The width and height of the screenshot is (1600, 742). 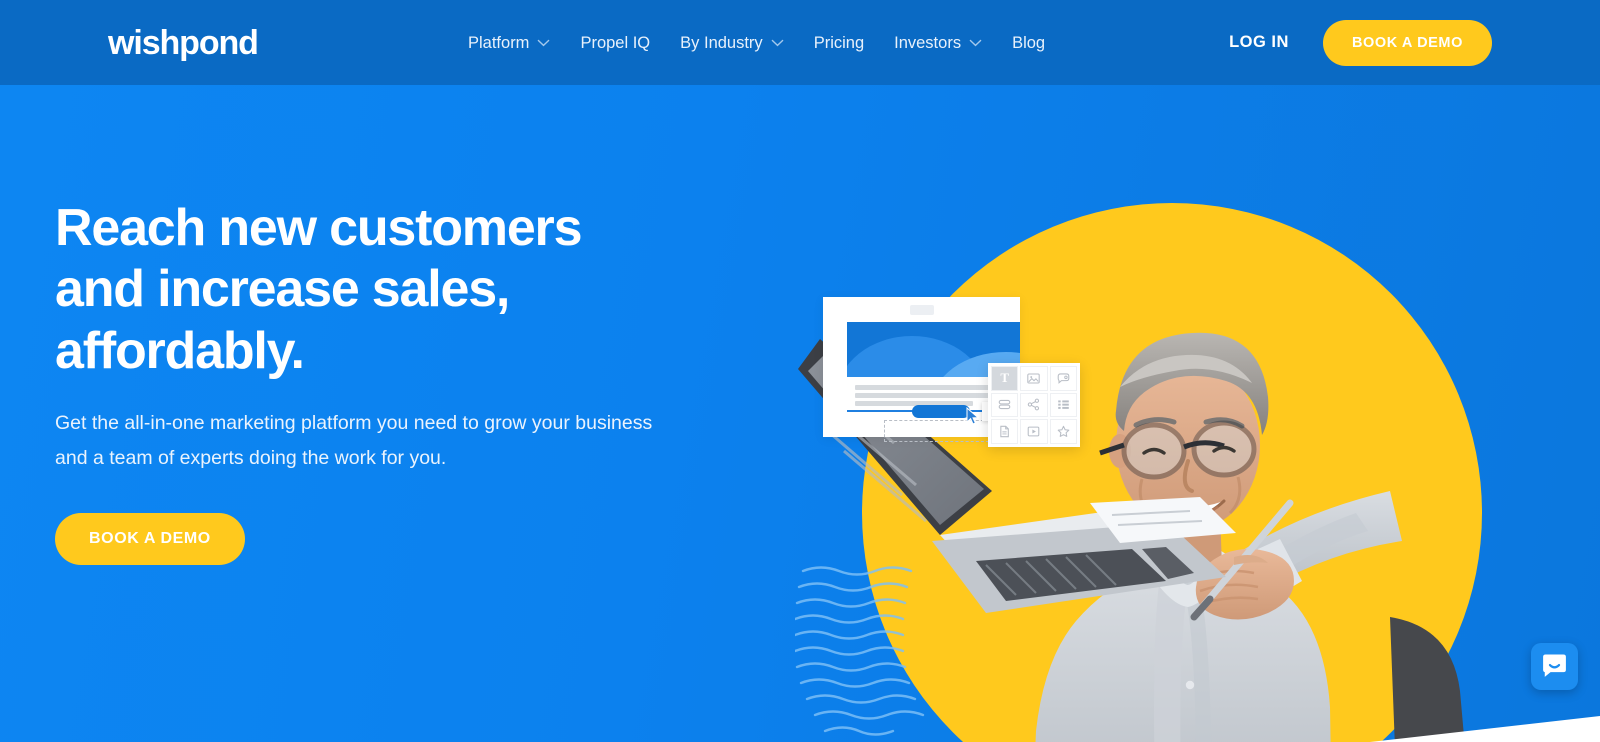 I want to click on share-icon, so click(x=1034, y=405).